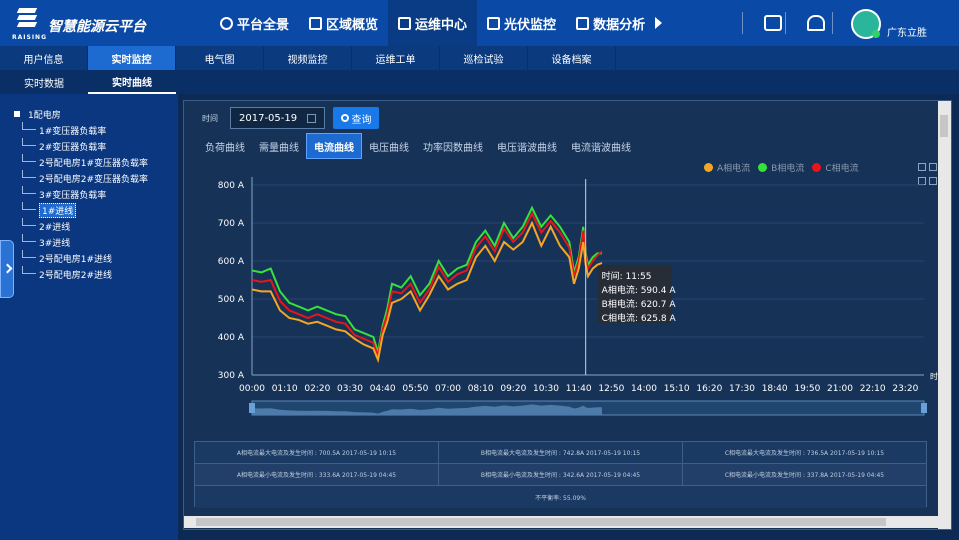 The width and height of the screenshot is (959, 540). Describe the element at coordinates (658, 23) in the screenshot. I see `nav-next-icon` at that location.